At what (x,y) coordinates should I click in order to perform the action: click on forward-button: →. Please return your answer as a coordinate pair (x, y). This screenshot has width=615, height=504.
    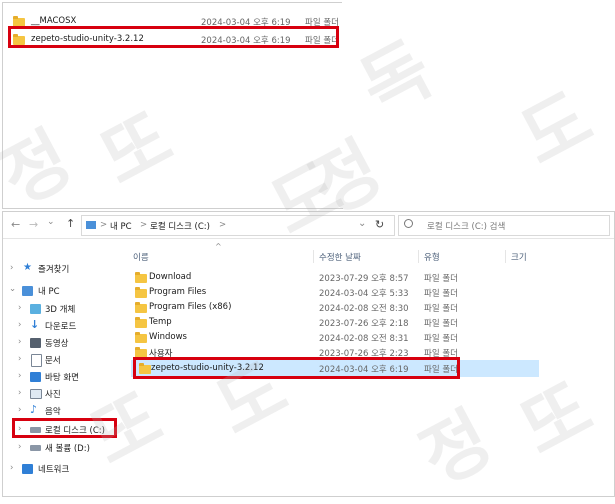
    Looking at the image, I should click on (33, 224).